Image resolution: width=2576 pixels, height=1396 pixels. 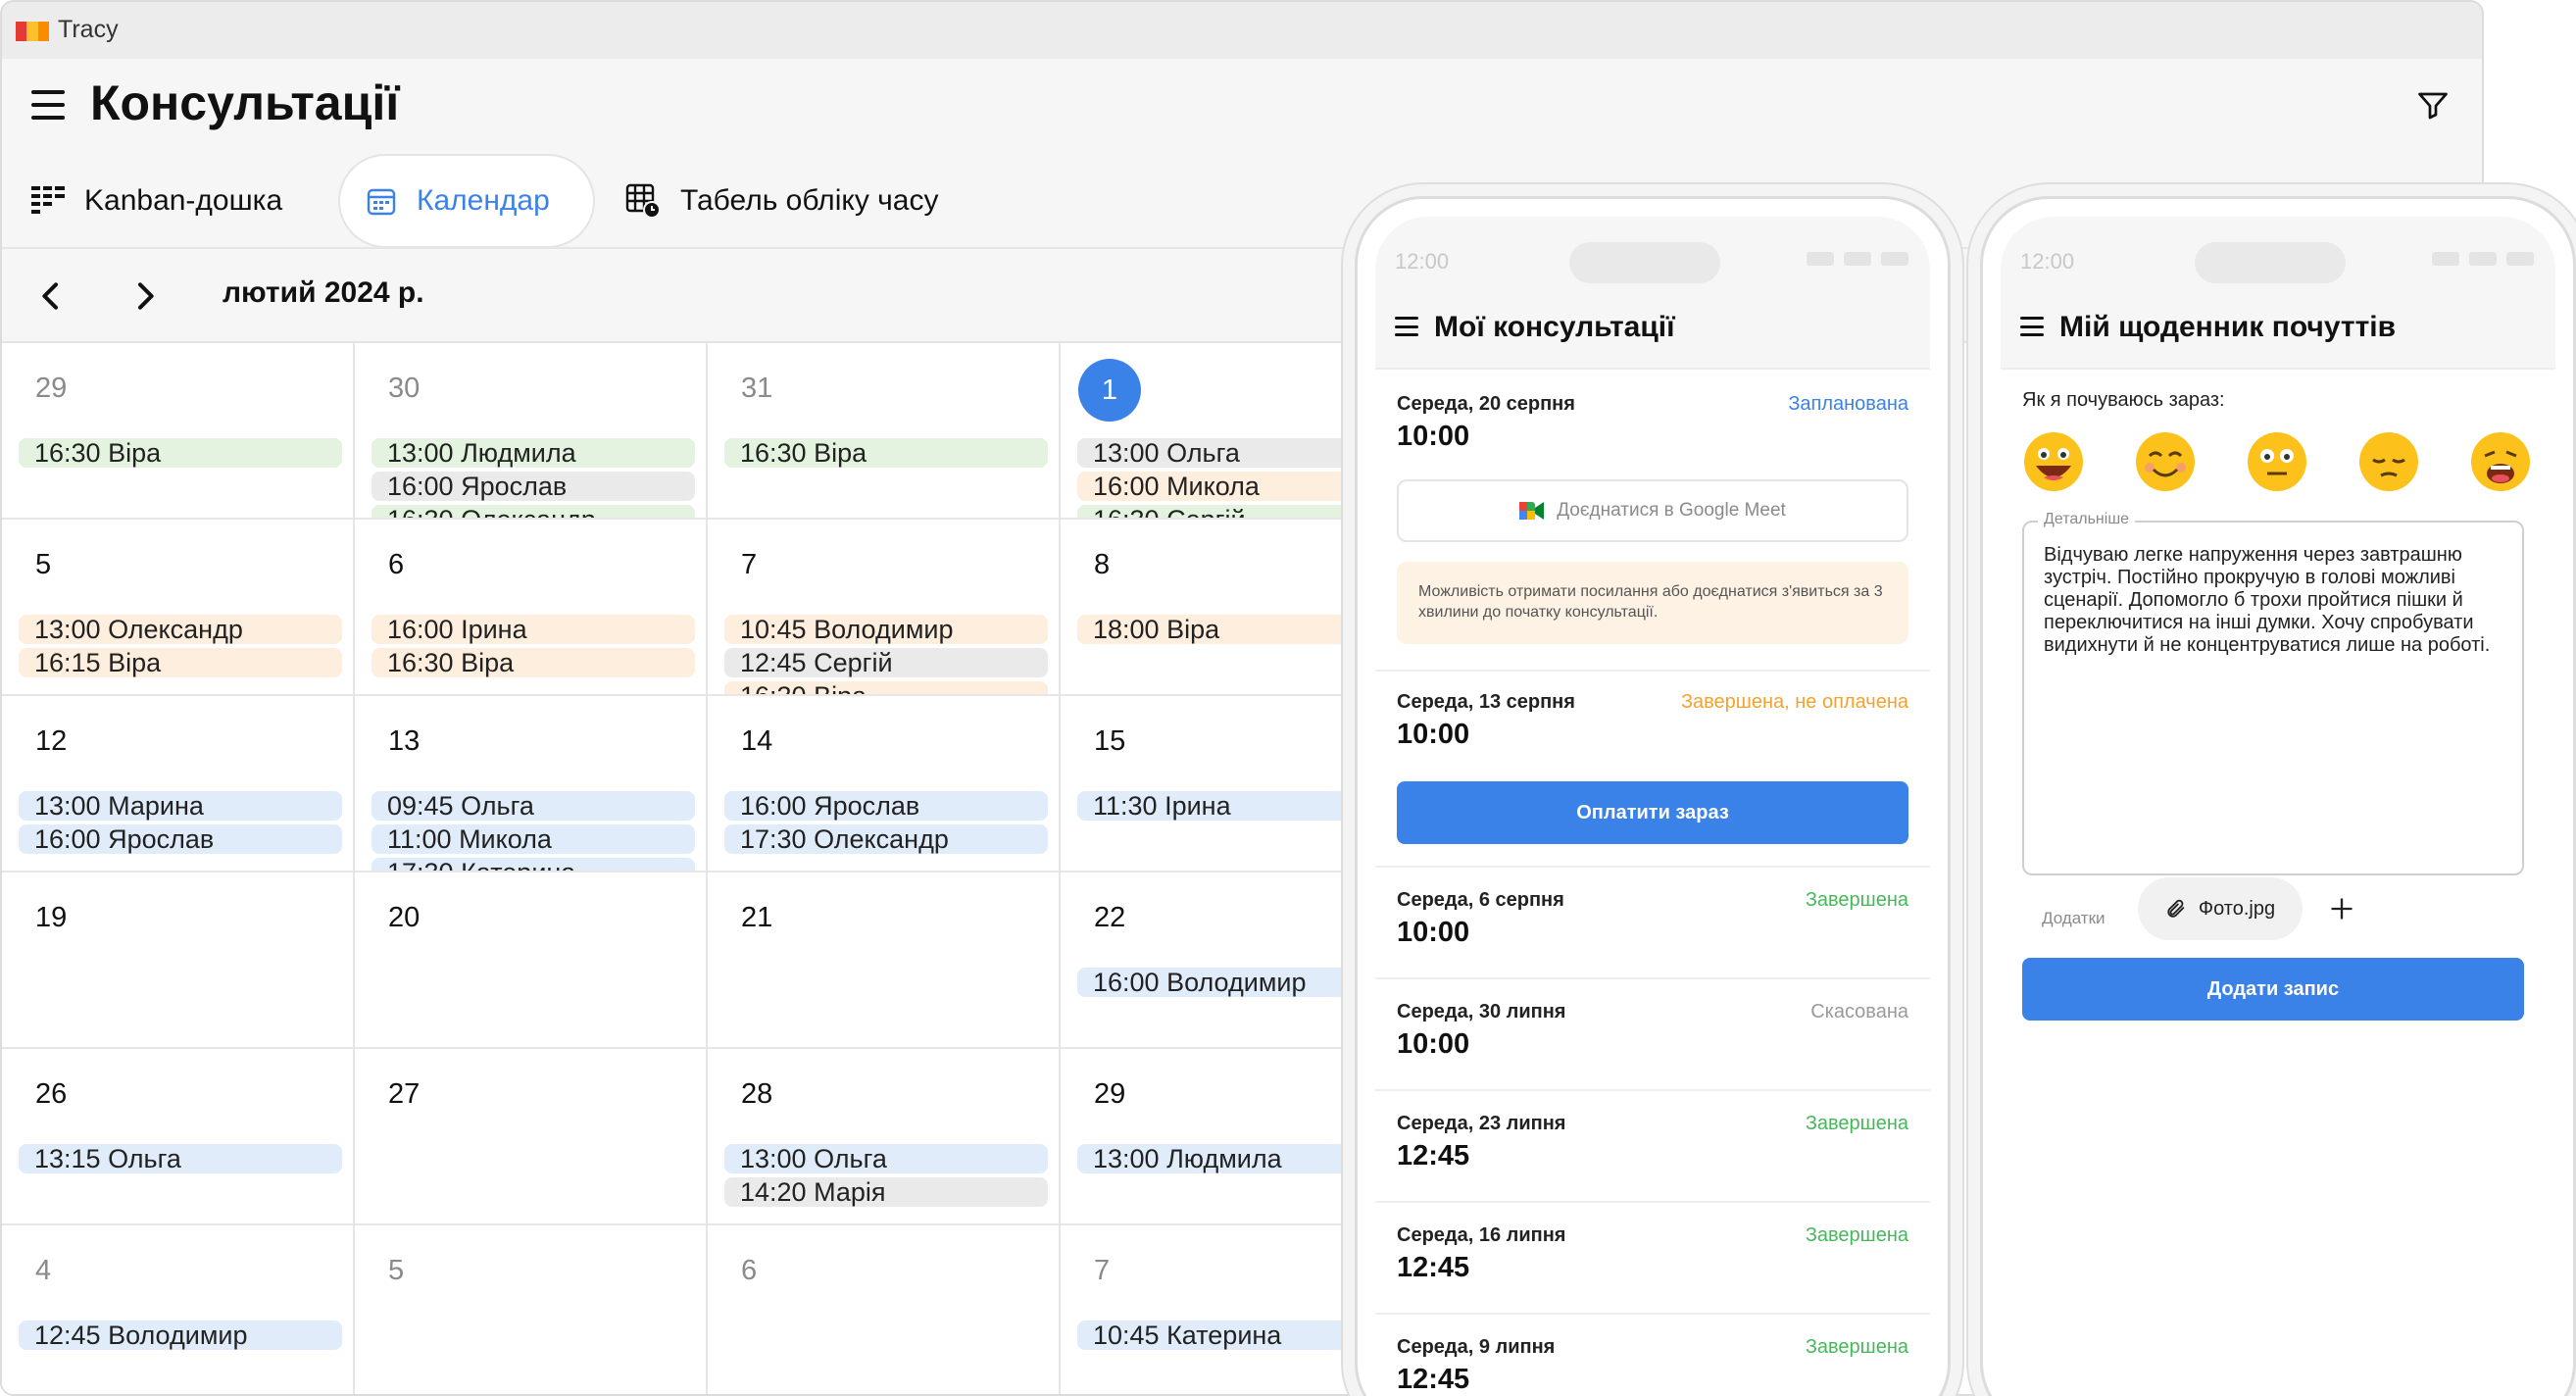 What do you see at coordinates (48, 200) in the screenshot?
I see `kanban-icon` at bounding box center [48, 200].